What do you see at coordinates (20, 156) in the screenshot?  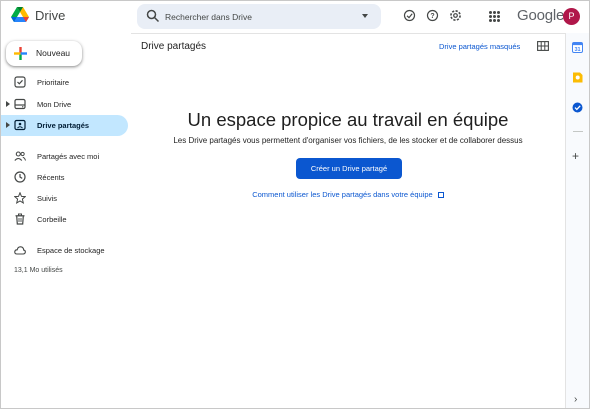 I see `people-icon` at bounding box center [20, 156].